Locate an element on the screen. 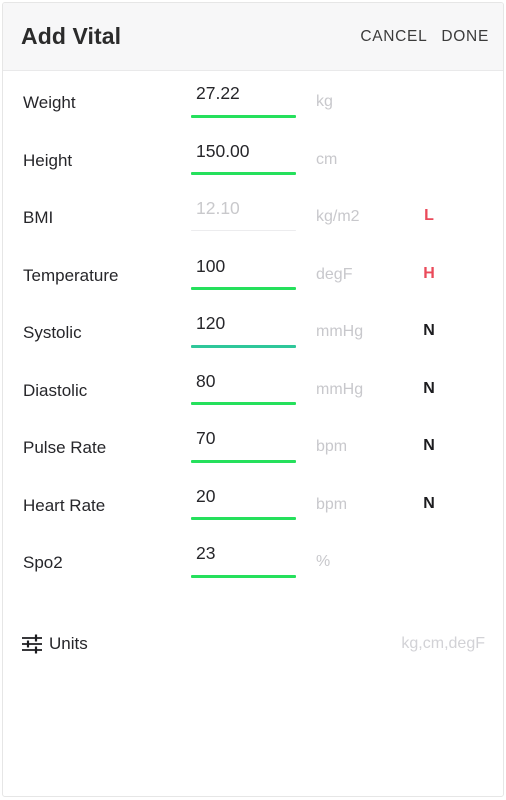 This screenshot has width=506, height=800. units-value: kg,cm,degF is located at coordinates (443, 643).